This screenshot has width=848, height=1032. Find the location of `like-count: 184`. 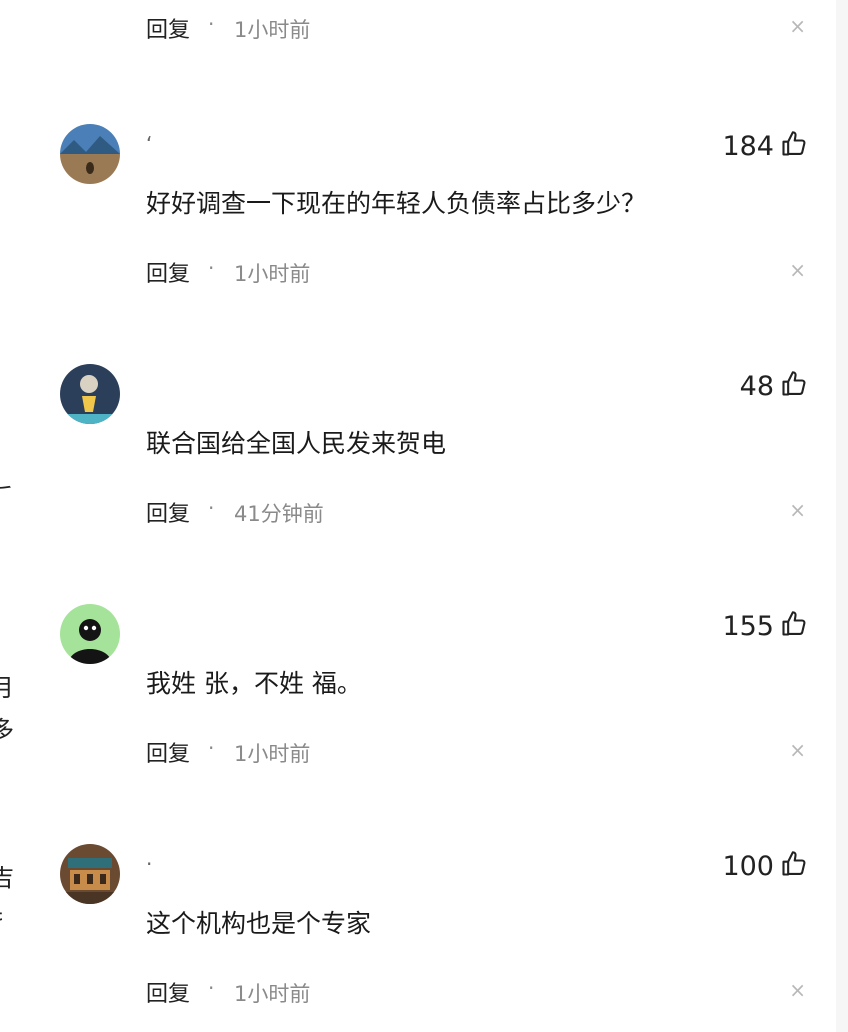

like-count: 184 is located at coordinates (748, 146).